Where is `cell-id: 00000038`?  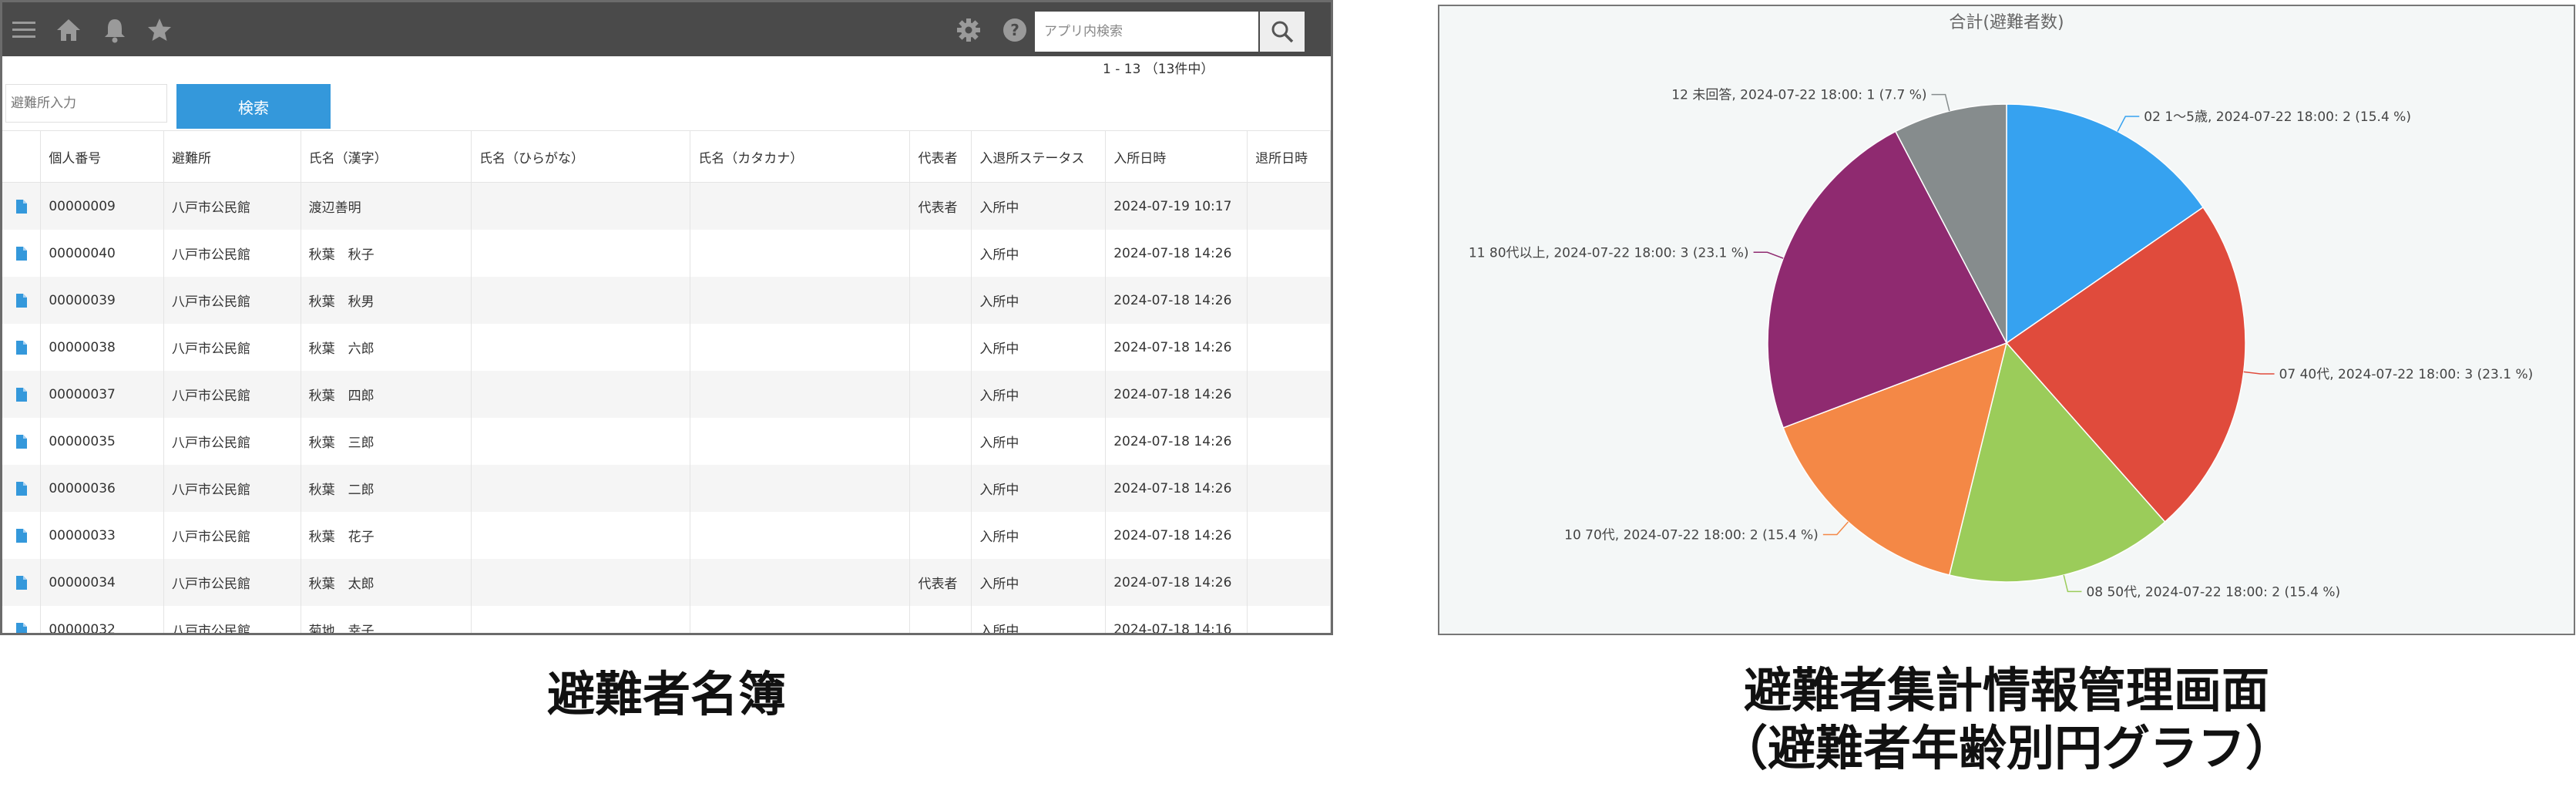 cell-id: 00000038 is located at coordinates (102, 347).